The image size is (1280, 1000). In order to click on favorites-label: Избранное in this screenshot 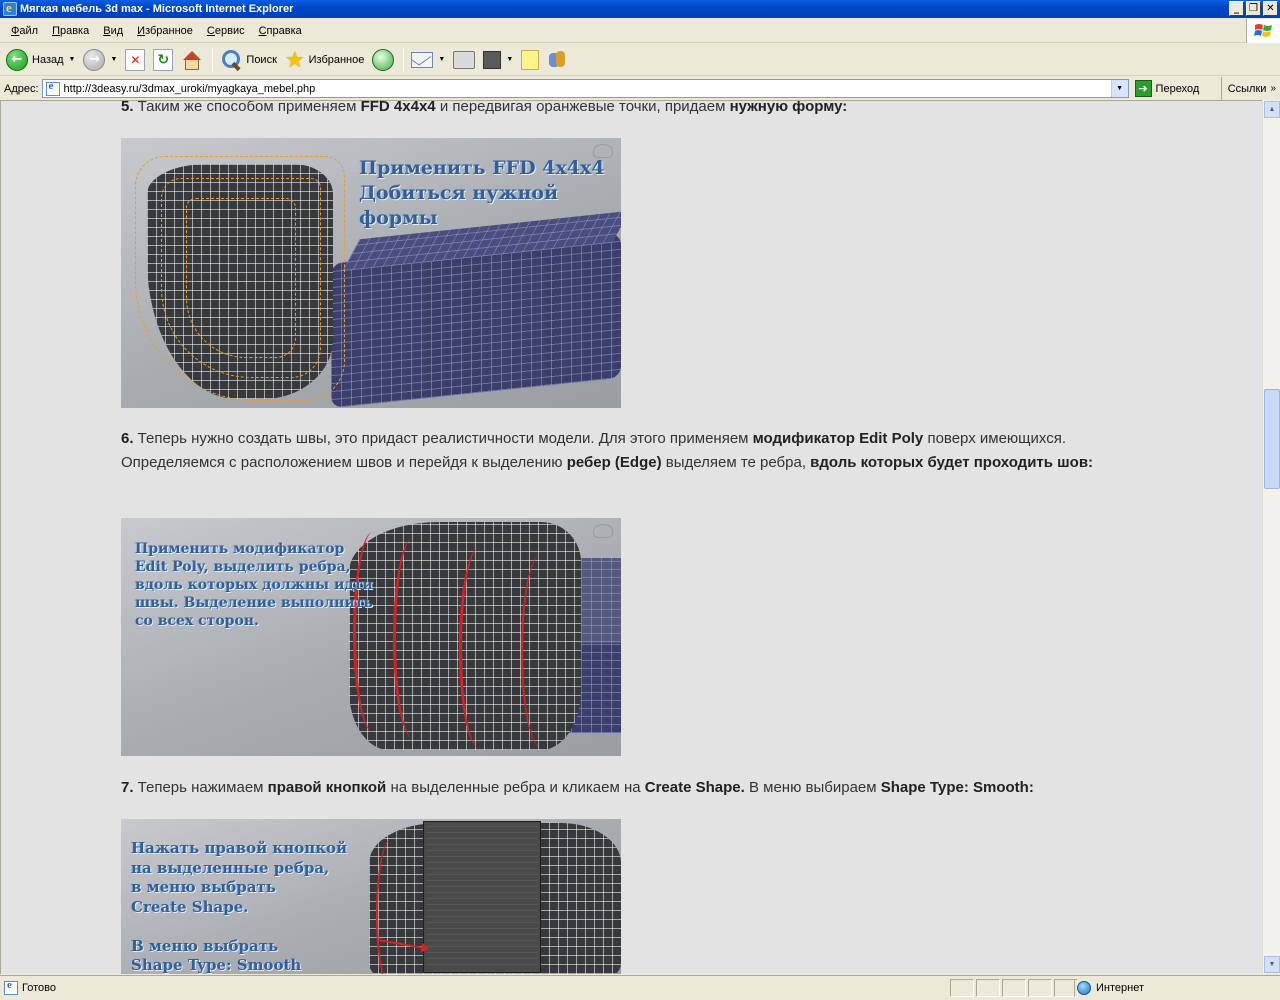, I will do `click(336, 59)`.